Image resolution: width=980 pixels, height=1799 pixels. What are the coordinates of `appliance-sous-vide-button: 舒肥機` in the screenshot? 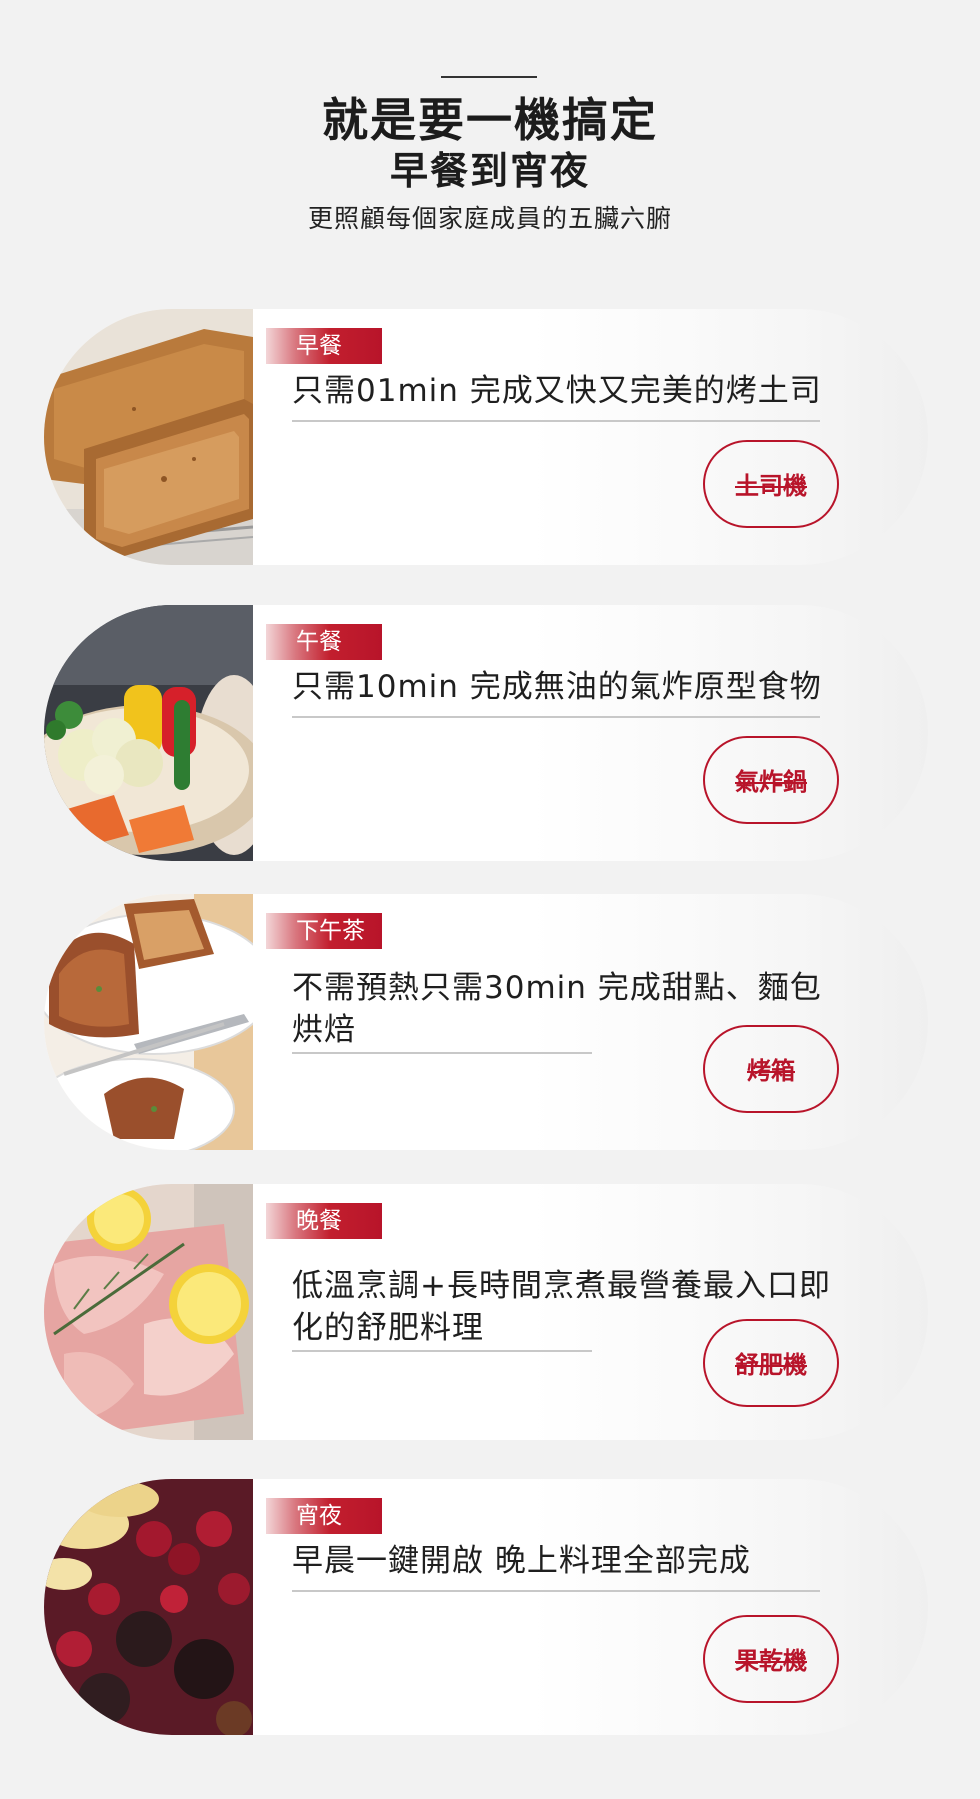 It's located at (771, 1363).